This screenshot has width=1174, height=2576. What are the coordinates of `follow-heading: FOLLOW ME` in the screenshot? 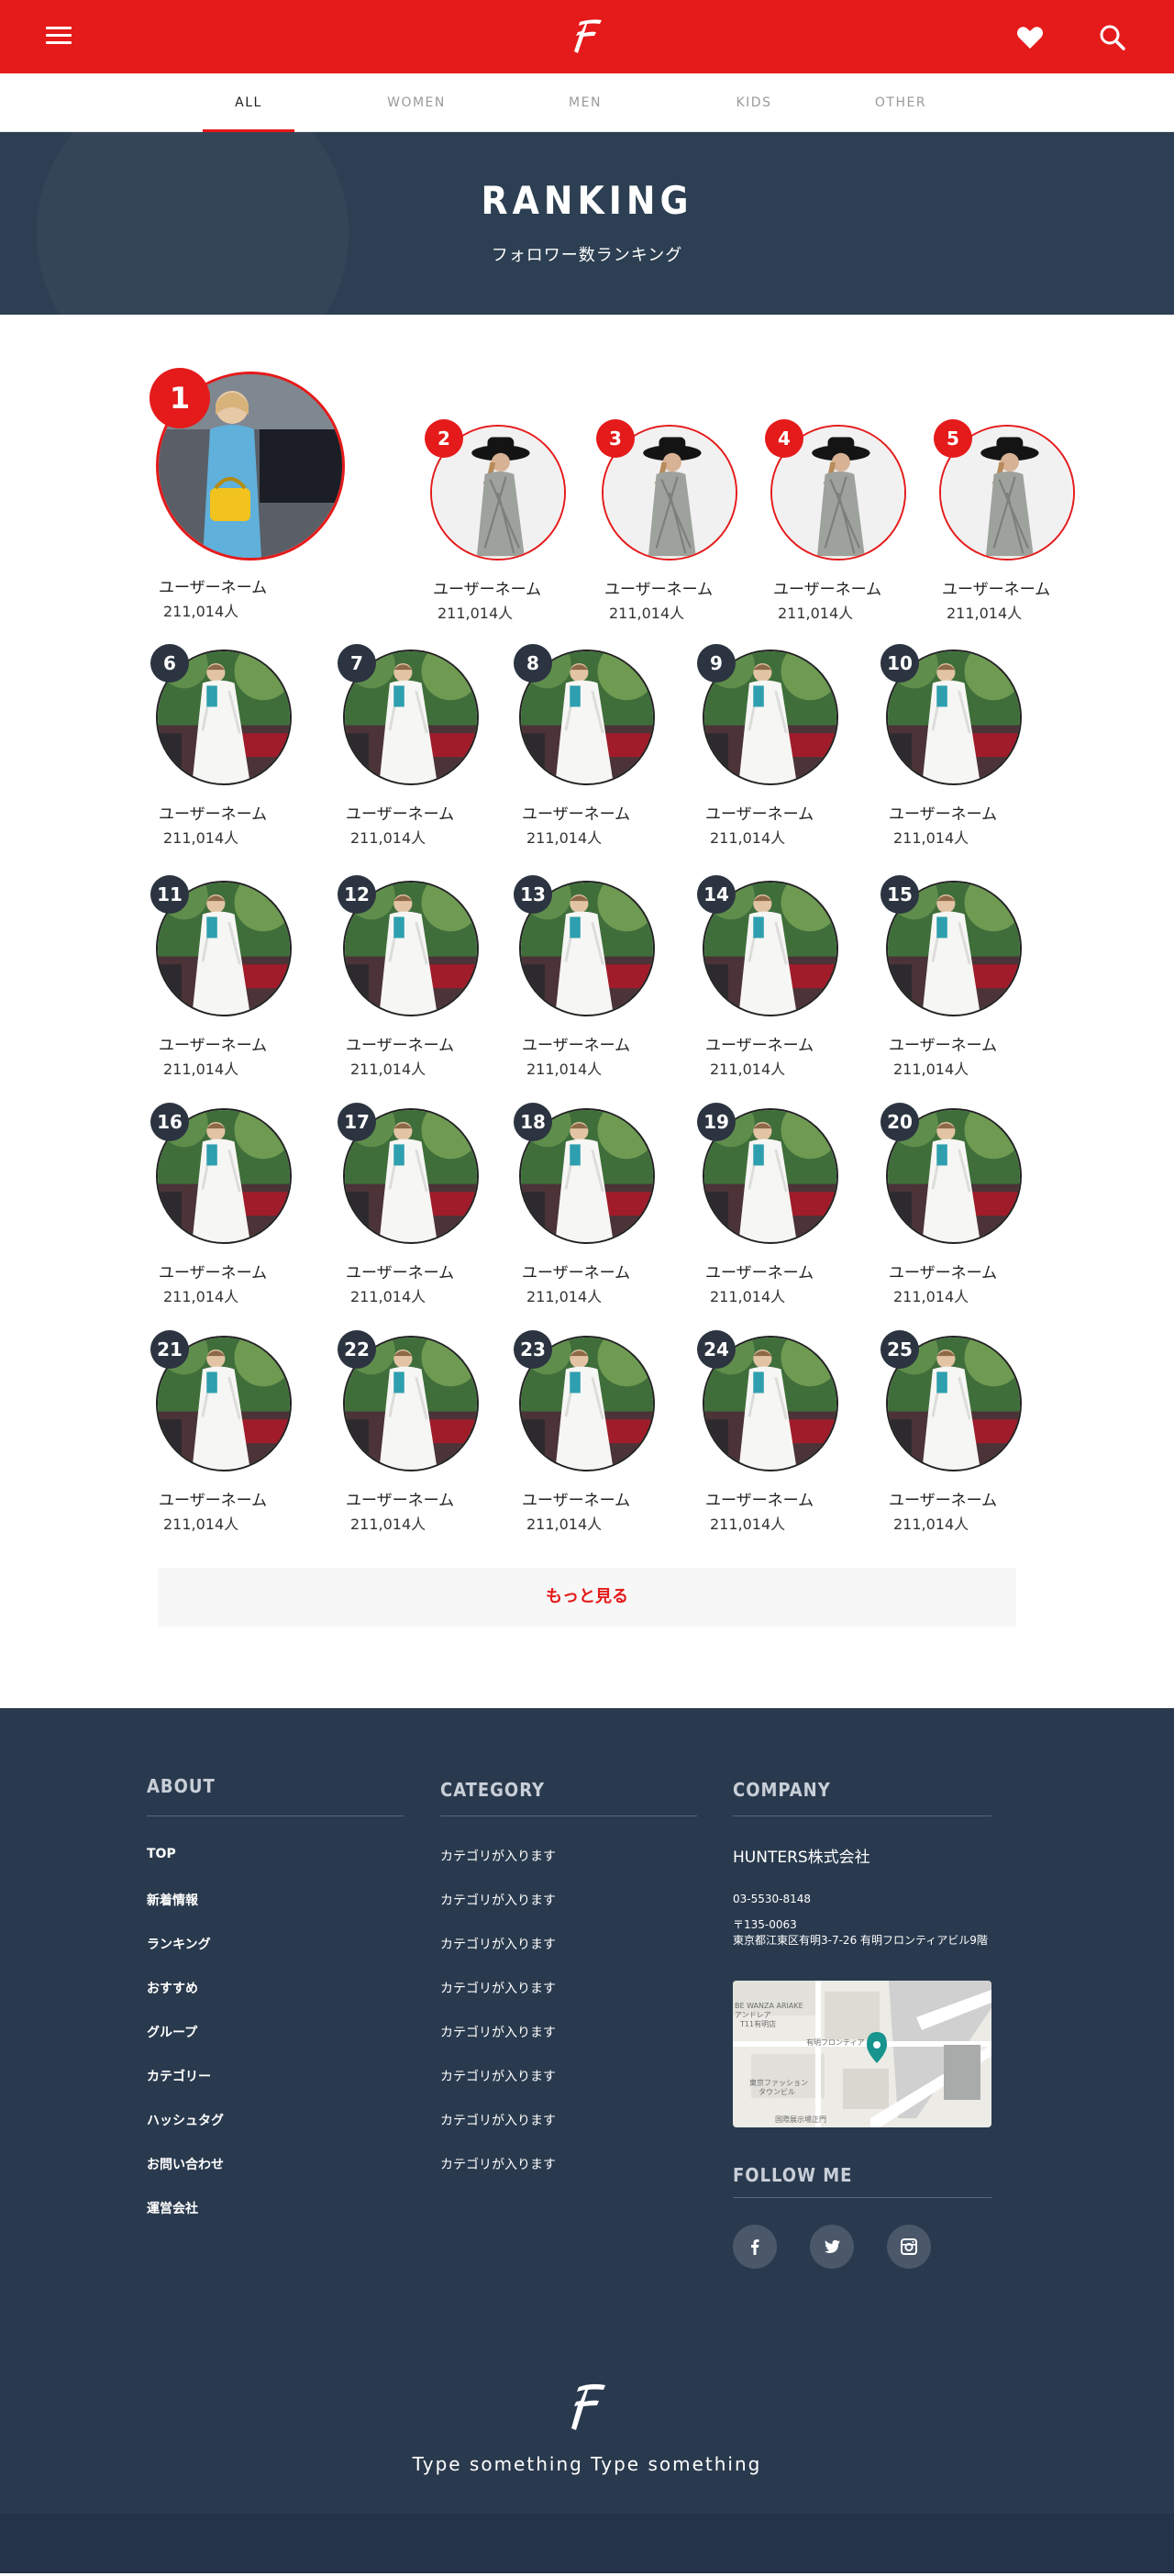 It's located at (793, 2175).